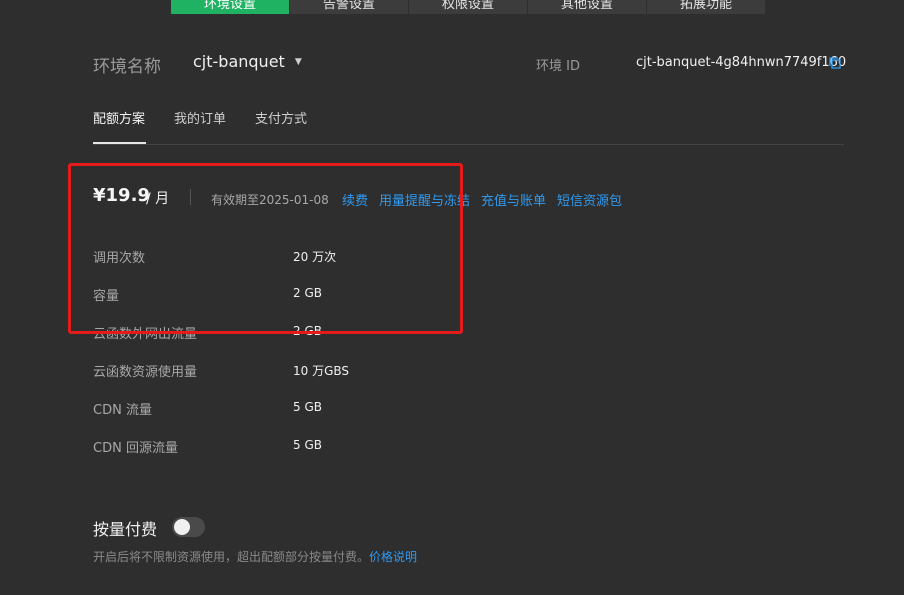 Image resolution: width=904 pixels, height=595 pixels. I want to click on recharge-billing-link: 充值与账单, so click(513, 199).